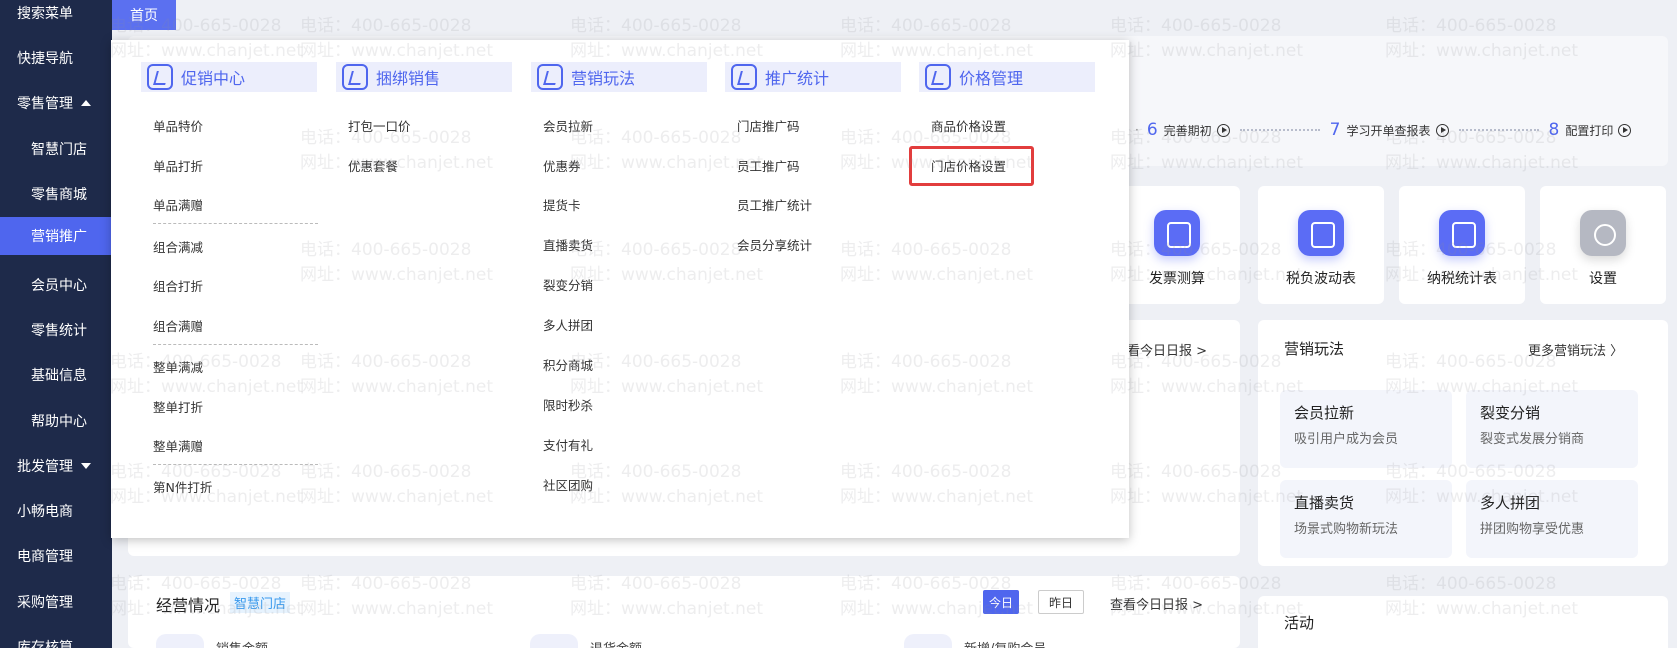 Image resolution: width=1677 pixels, height=648 pixels. What do you see at coordinates (379, 125) in the screenshot?
I see `menu-item: 打包一口价` at bounding box center [379, 125].